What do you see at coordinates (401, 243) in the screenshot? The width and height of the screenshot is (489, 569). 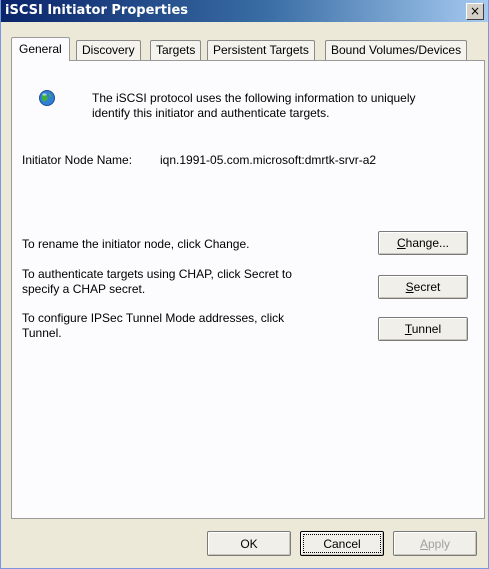 I see `change-button-mnemonic: C` at bounding box center [401, 243].